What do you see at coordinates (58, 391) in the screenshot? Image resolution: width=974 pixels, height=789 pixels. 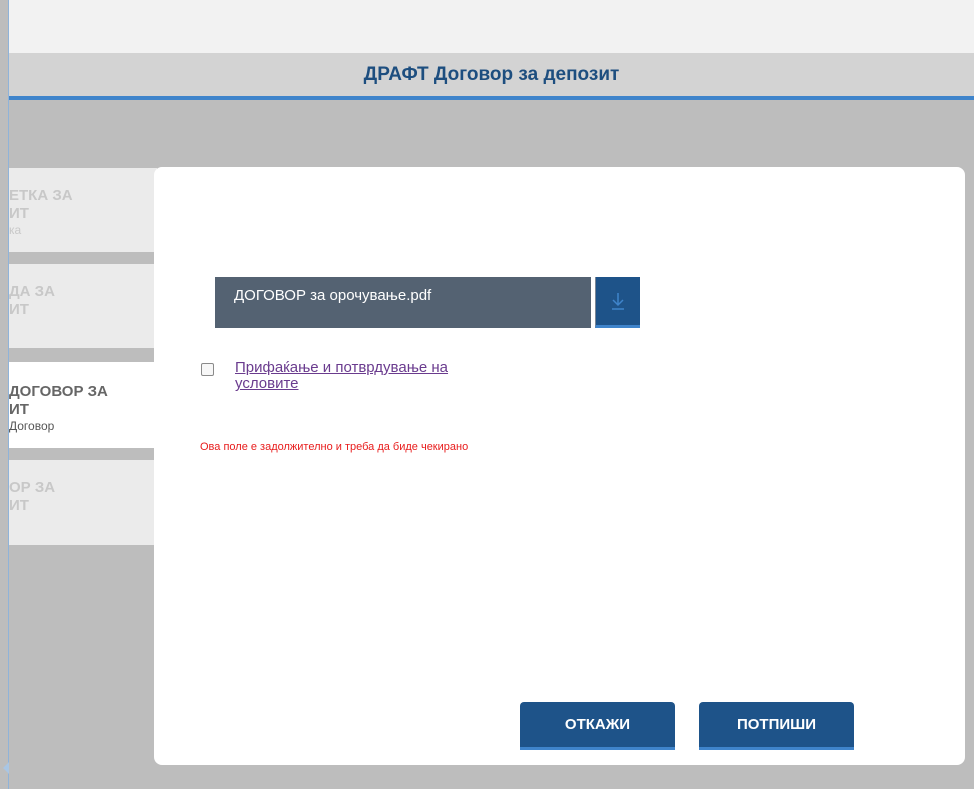 I see `wizard-step-label: ДОГОВОР ЗА` at bounding box center [58, 391].